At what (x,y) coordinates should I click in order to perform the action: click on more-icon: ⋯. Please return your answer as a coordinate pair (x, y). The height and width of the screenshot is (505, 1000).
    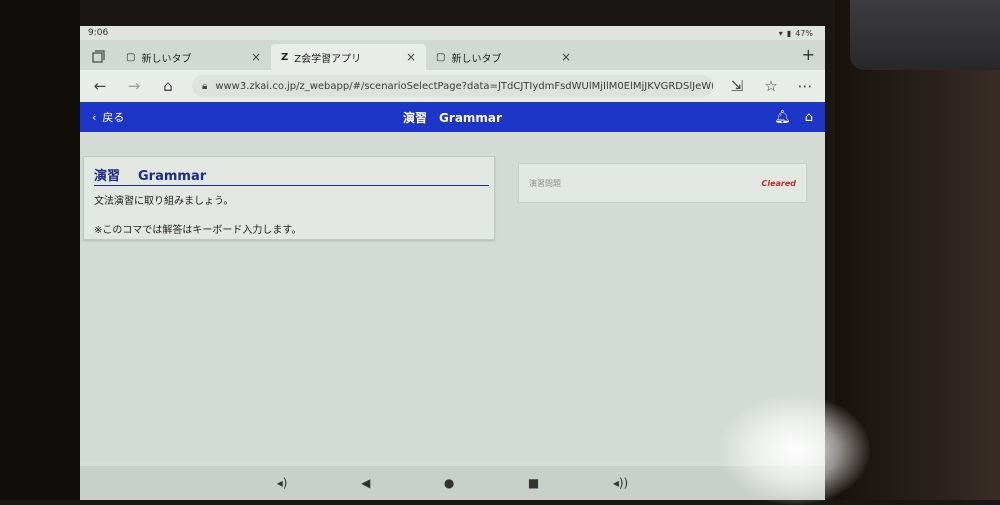
    Looking at the image, I should click on (805, 86).